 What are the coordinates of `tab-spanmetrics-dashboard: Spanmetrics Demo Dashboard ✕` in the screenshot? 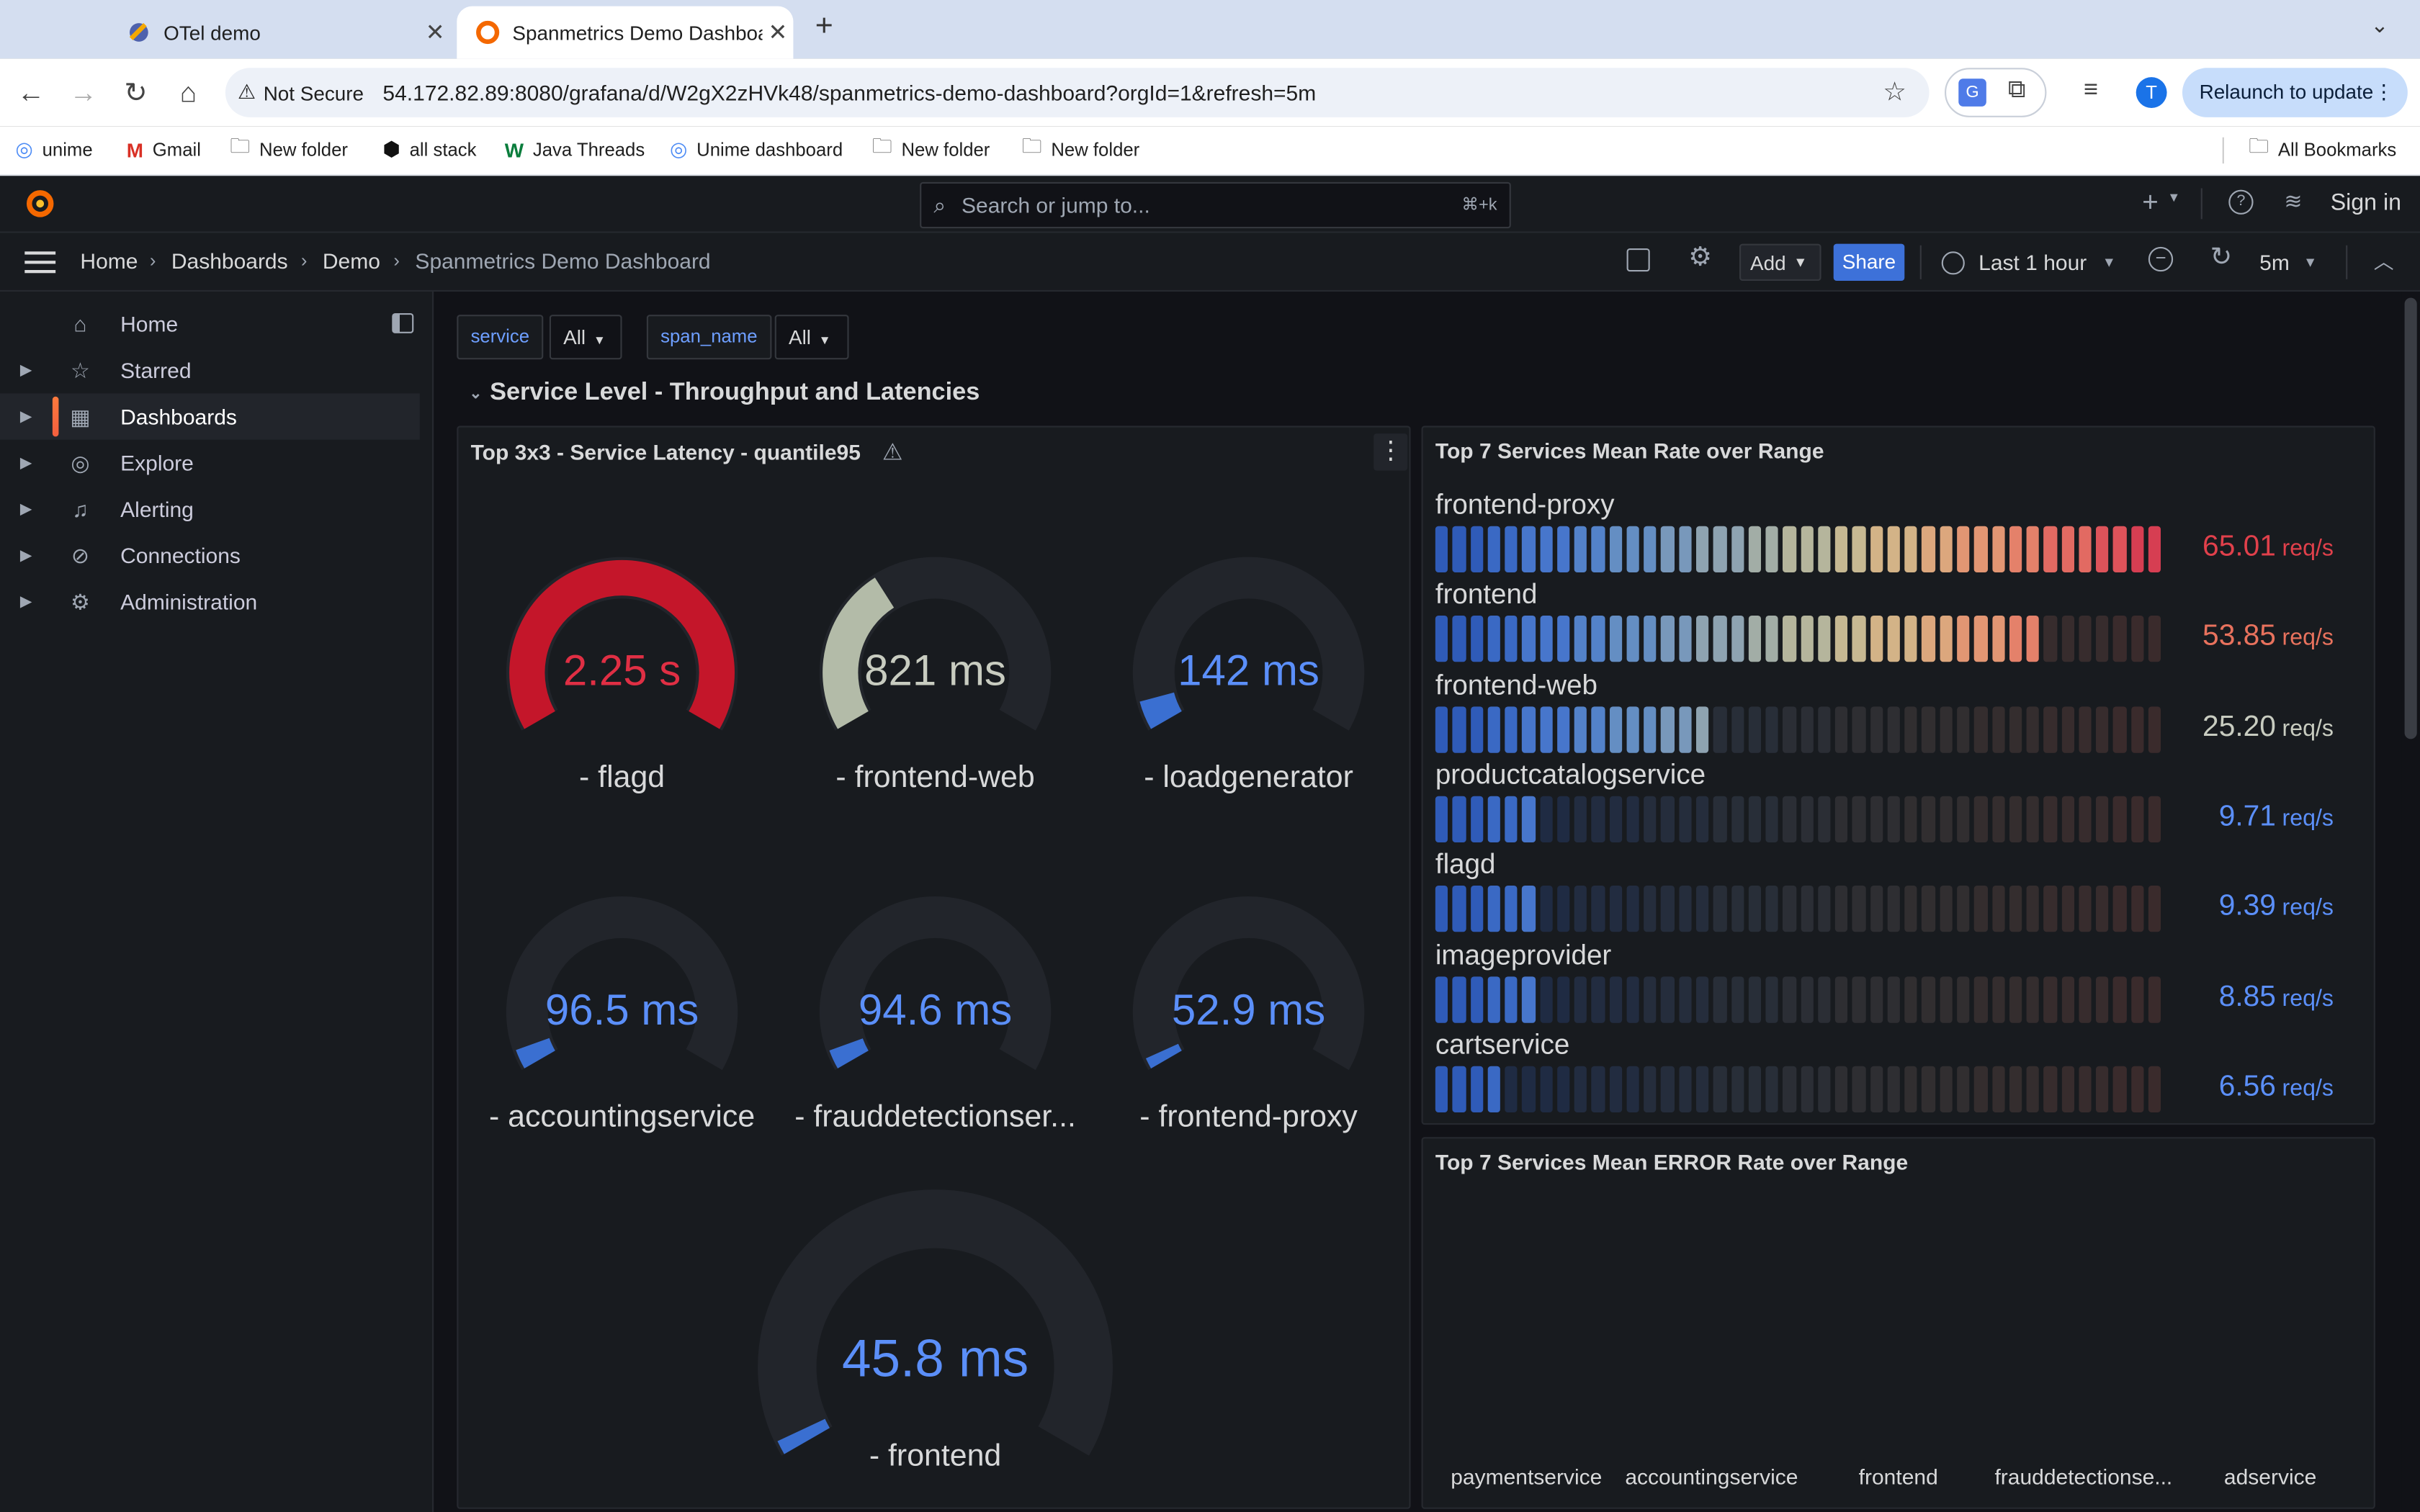 It's located at (625, 32).